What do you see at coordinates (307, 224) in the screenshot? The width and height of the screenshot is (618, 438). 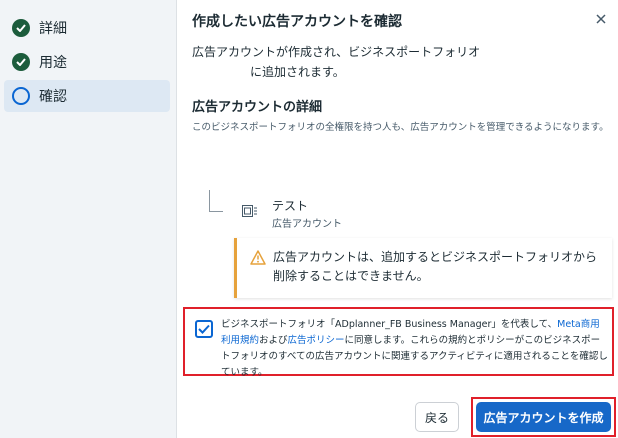 I see `account-type: 広告アカウント` at bounding box center [307, 224].